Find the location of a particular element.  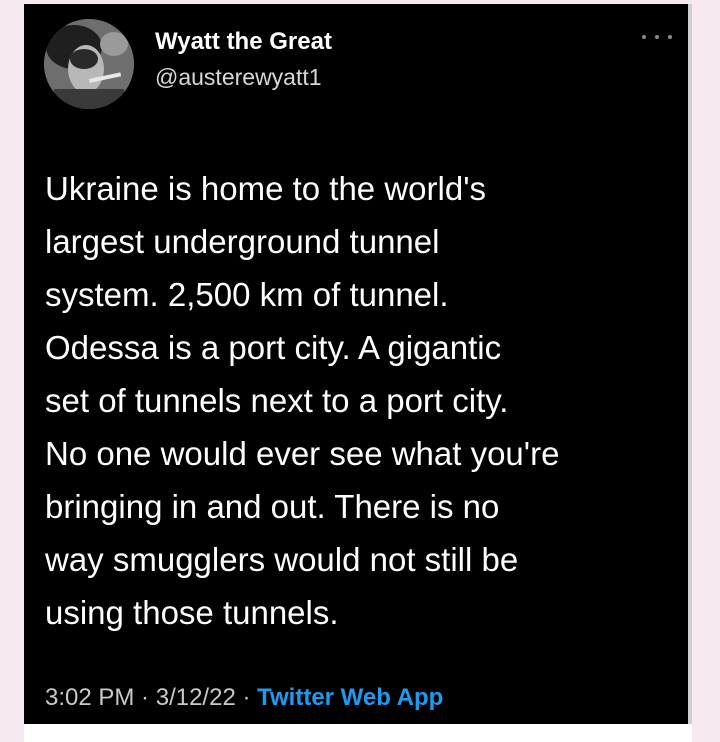

avatar-portrait-icon is located at coordinates (89, 64).